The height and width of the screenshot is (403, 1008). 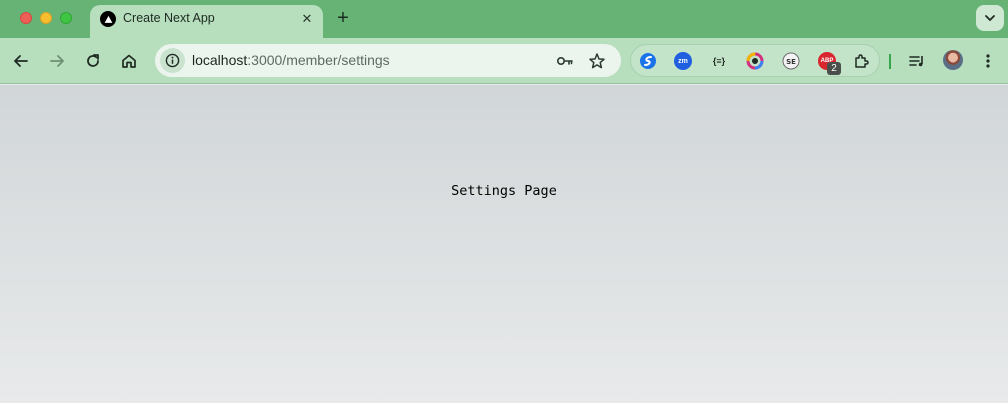 I want to click on address-bar: localhost:3000/member/settings, so click(x=388, y=60).